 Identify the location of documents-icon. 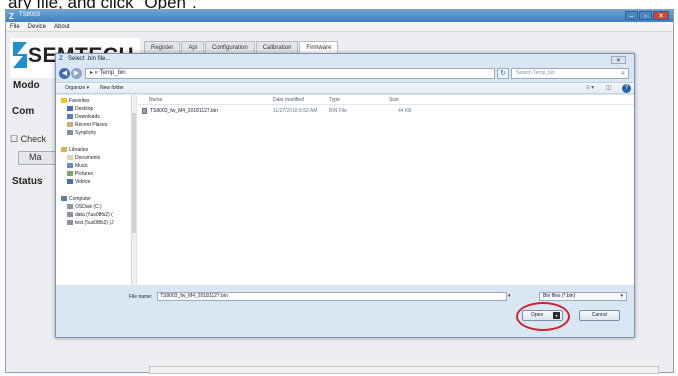
(70, 158).